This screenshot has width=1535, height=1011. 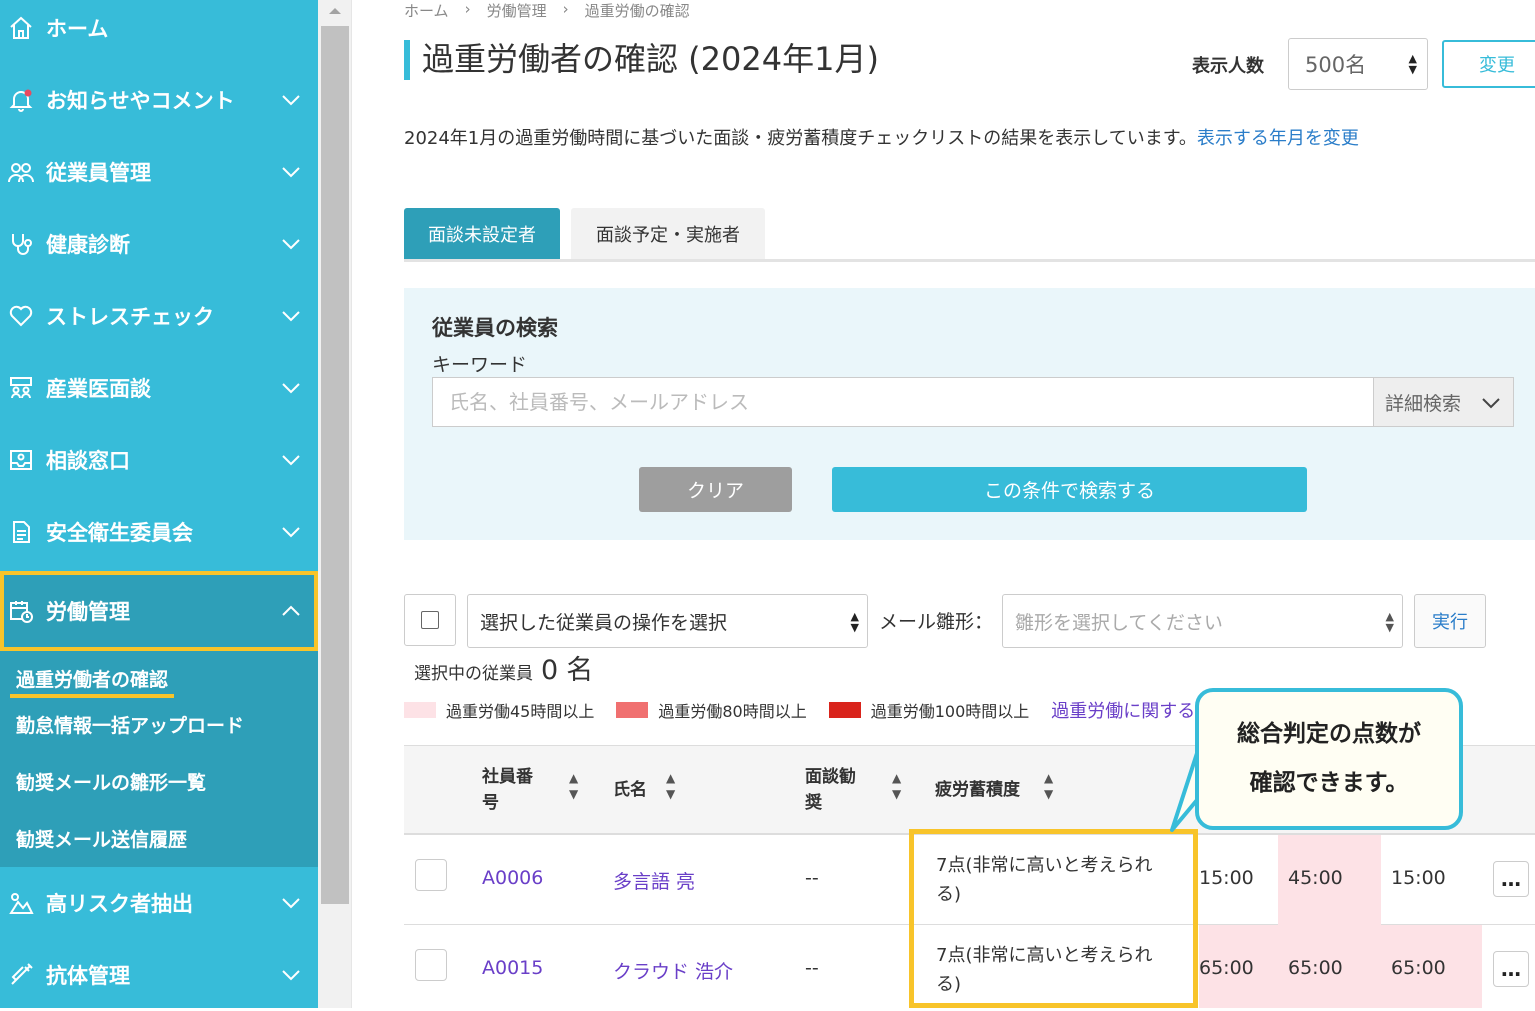 I want to click on selected-count-number: 0, so click(x=550, y=670).